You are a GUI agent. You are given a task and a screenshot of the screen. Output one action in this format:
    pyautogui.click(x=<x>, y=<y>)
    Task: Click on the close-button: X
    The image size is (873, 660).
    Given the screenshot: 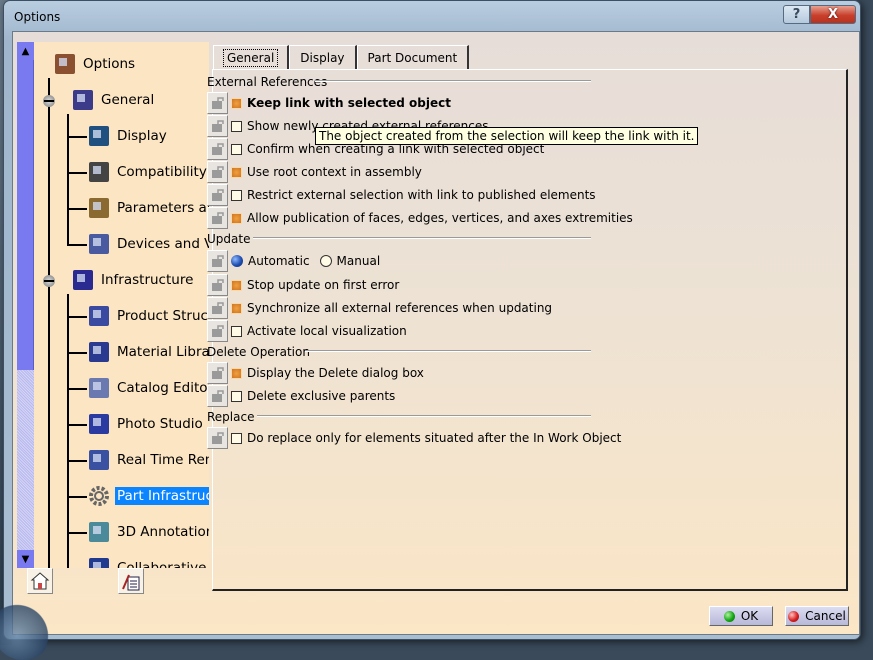 What is the action you would take?
    pyautogui.click(x=833, y=14)
    